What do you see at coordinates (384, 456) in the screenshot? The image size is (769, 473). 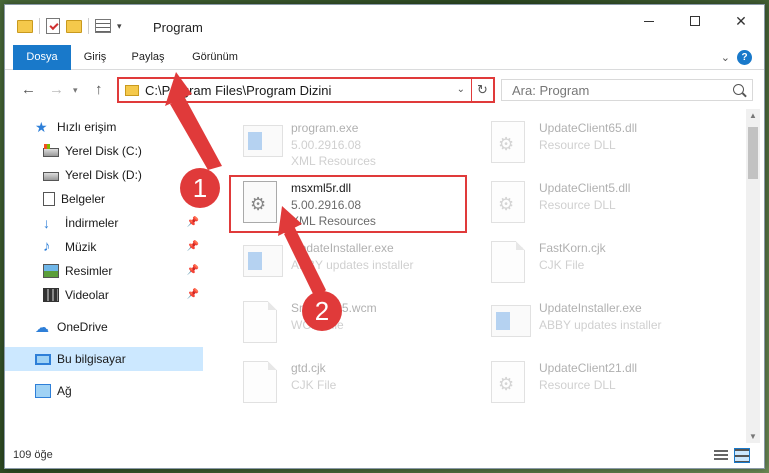 I see `status-bar: 109 öğe` at bounding box center [384, 456].